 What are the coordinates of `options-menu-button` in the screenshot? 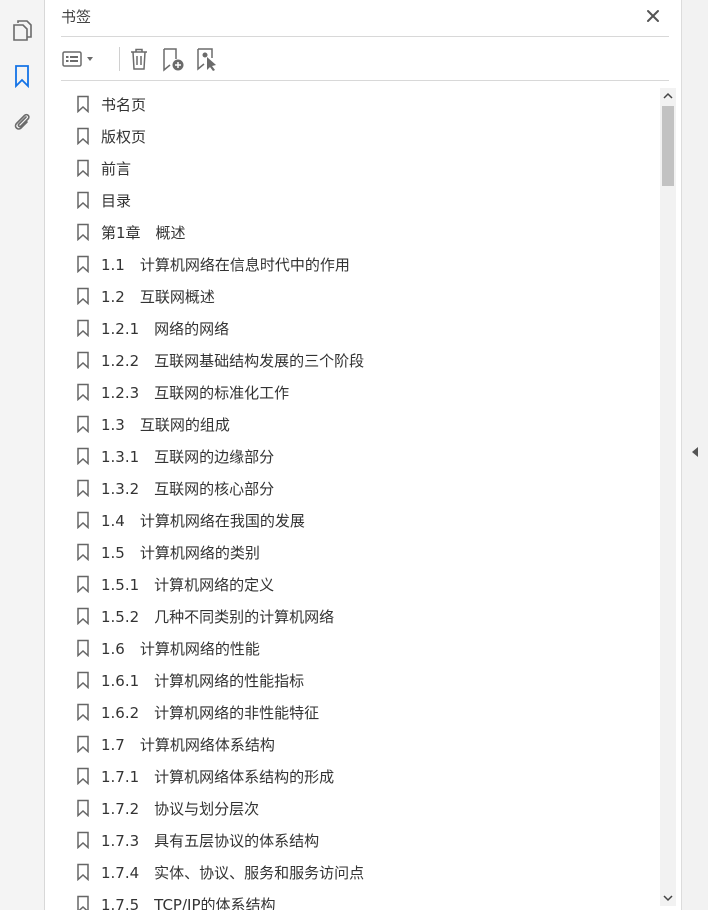 It's located at (79, 59).